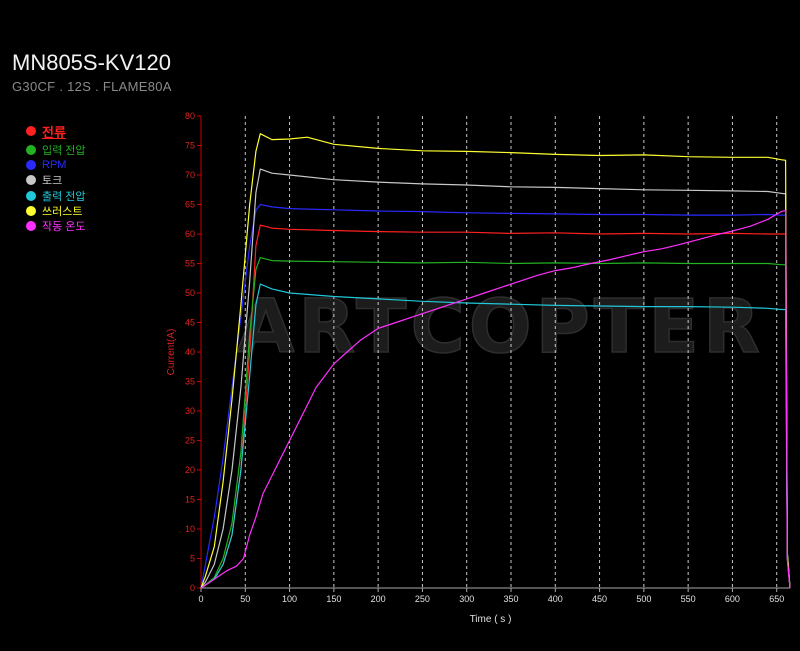  Describe the element at coordinates (688, 599) in the screenshot. I see `x-tick-label: 550` at that location.